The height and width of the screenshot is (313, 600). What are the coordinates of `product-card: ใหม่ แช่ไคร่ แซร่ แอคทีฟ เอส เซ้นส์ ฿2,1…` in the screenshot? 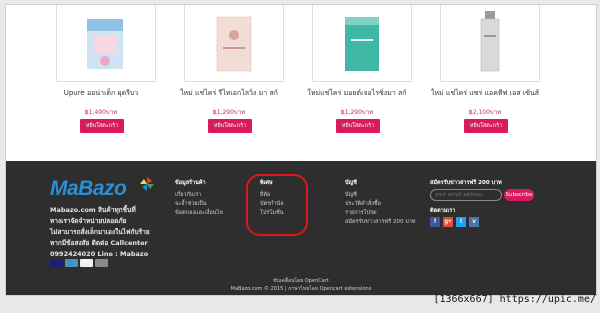 It's located at (485, 75).